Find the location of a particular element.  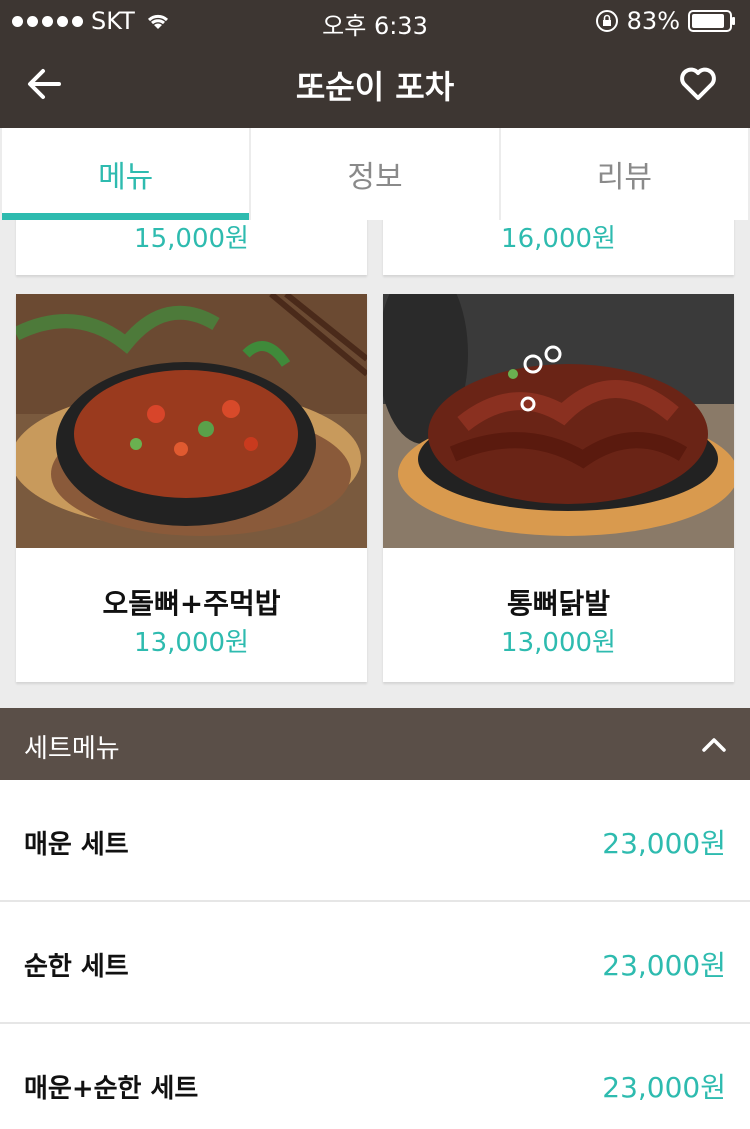

collapse-button is located at coordinates (714, 744).